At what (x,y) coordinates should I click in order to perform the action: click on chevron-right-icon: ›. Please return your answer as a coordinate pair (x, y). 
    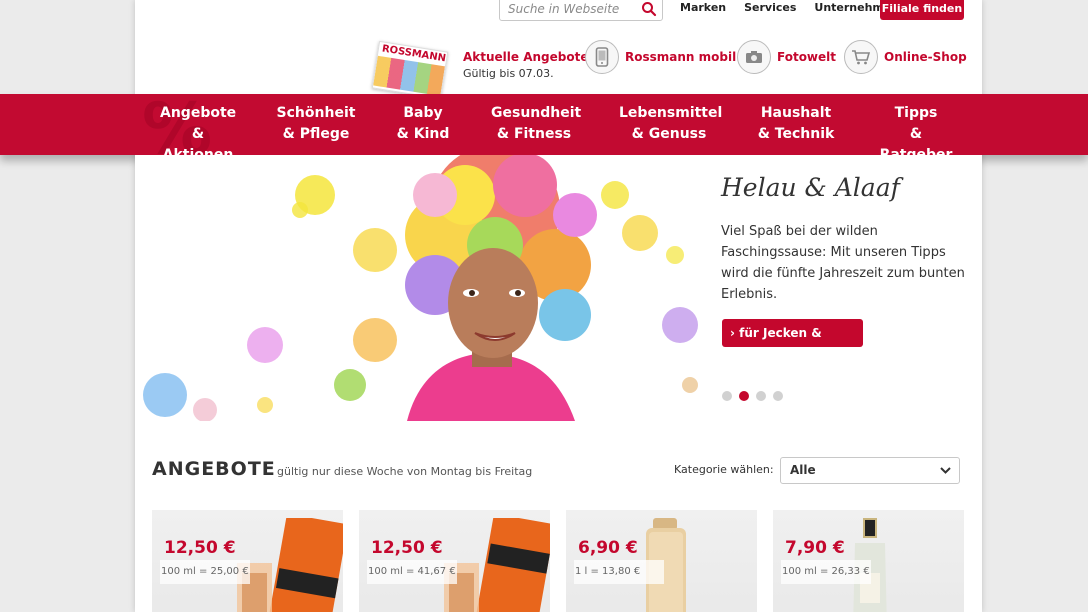
    Looking at the image, I should click on (732, 333).